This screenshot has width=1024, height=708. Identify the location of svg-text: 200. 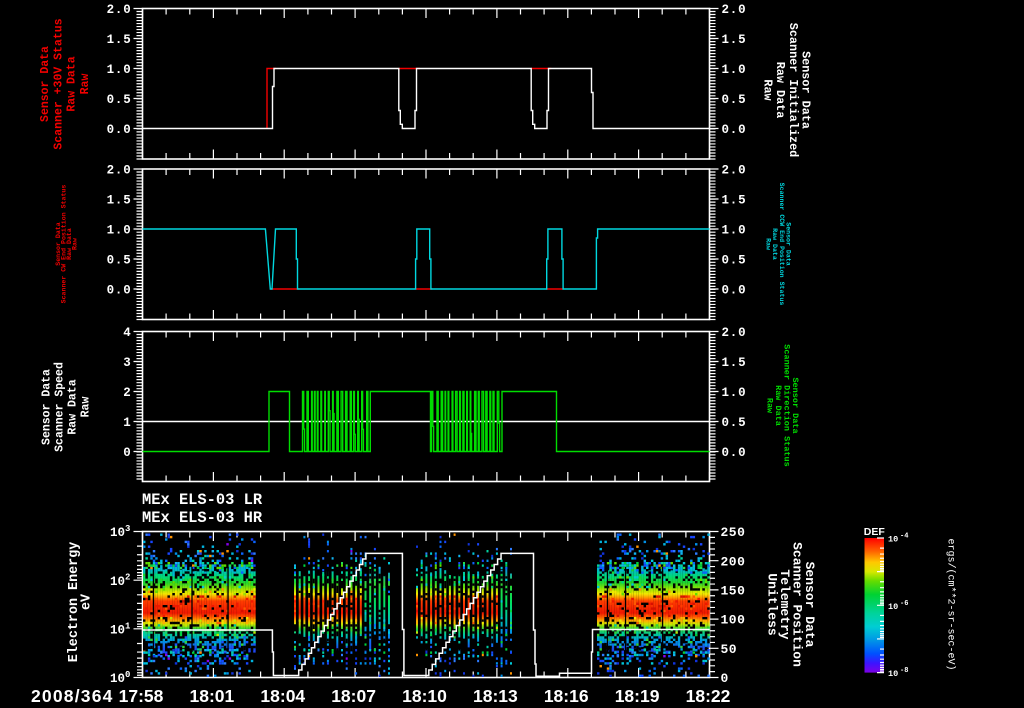
(733, 561).